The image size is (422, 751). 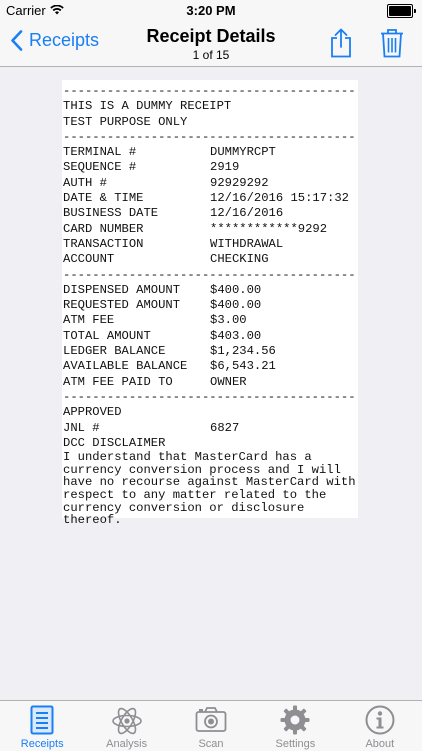 I want to click on receipt-row-date-time: DATE & TIME 12/16/2016 15:17:32, so click(x=210, y=198).